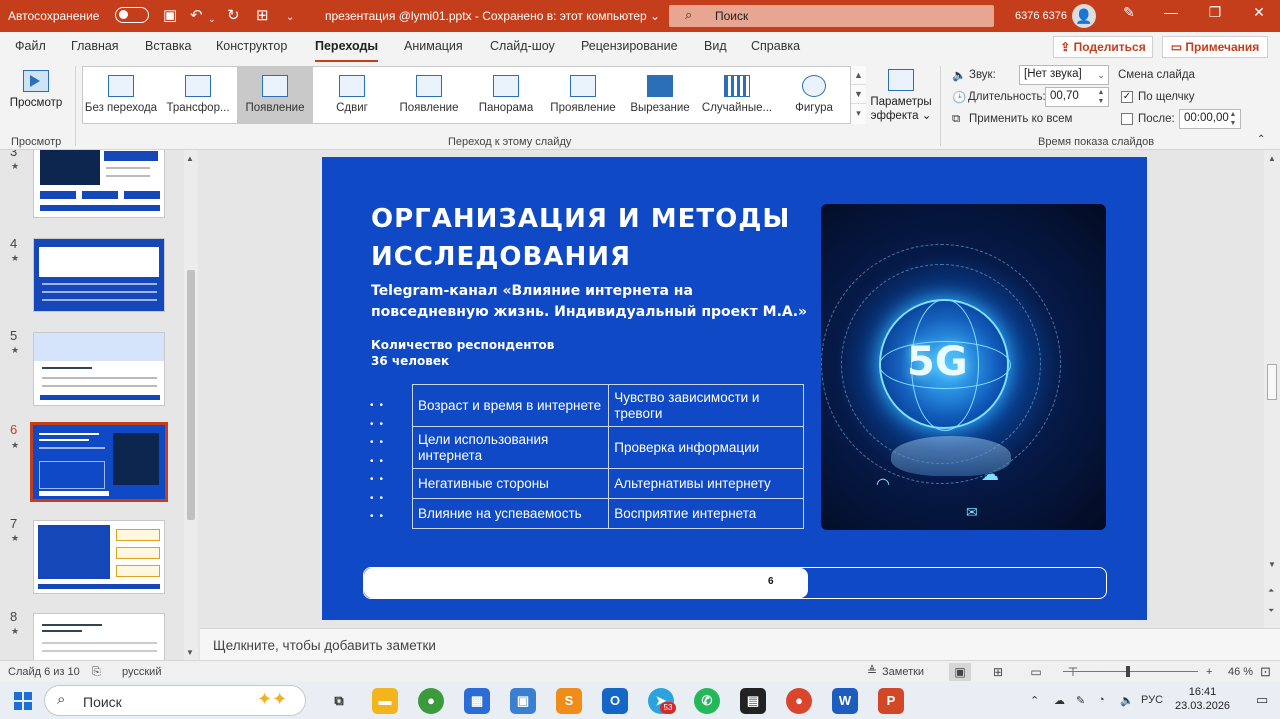  I want to click on show-hidden-icons: ⌃, so click(1034, 700).